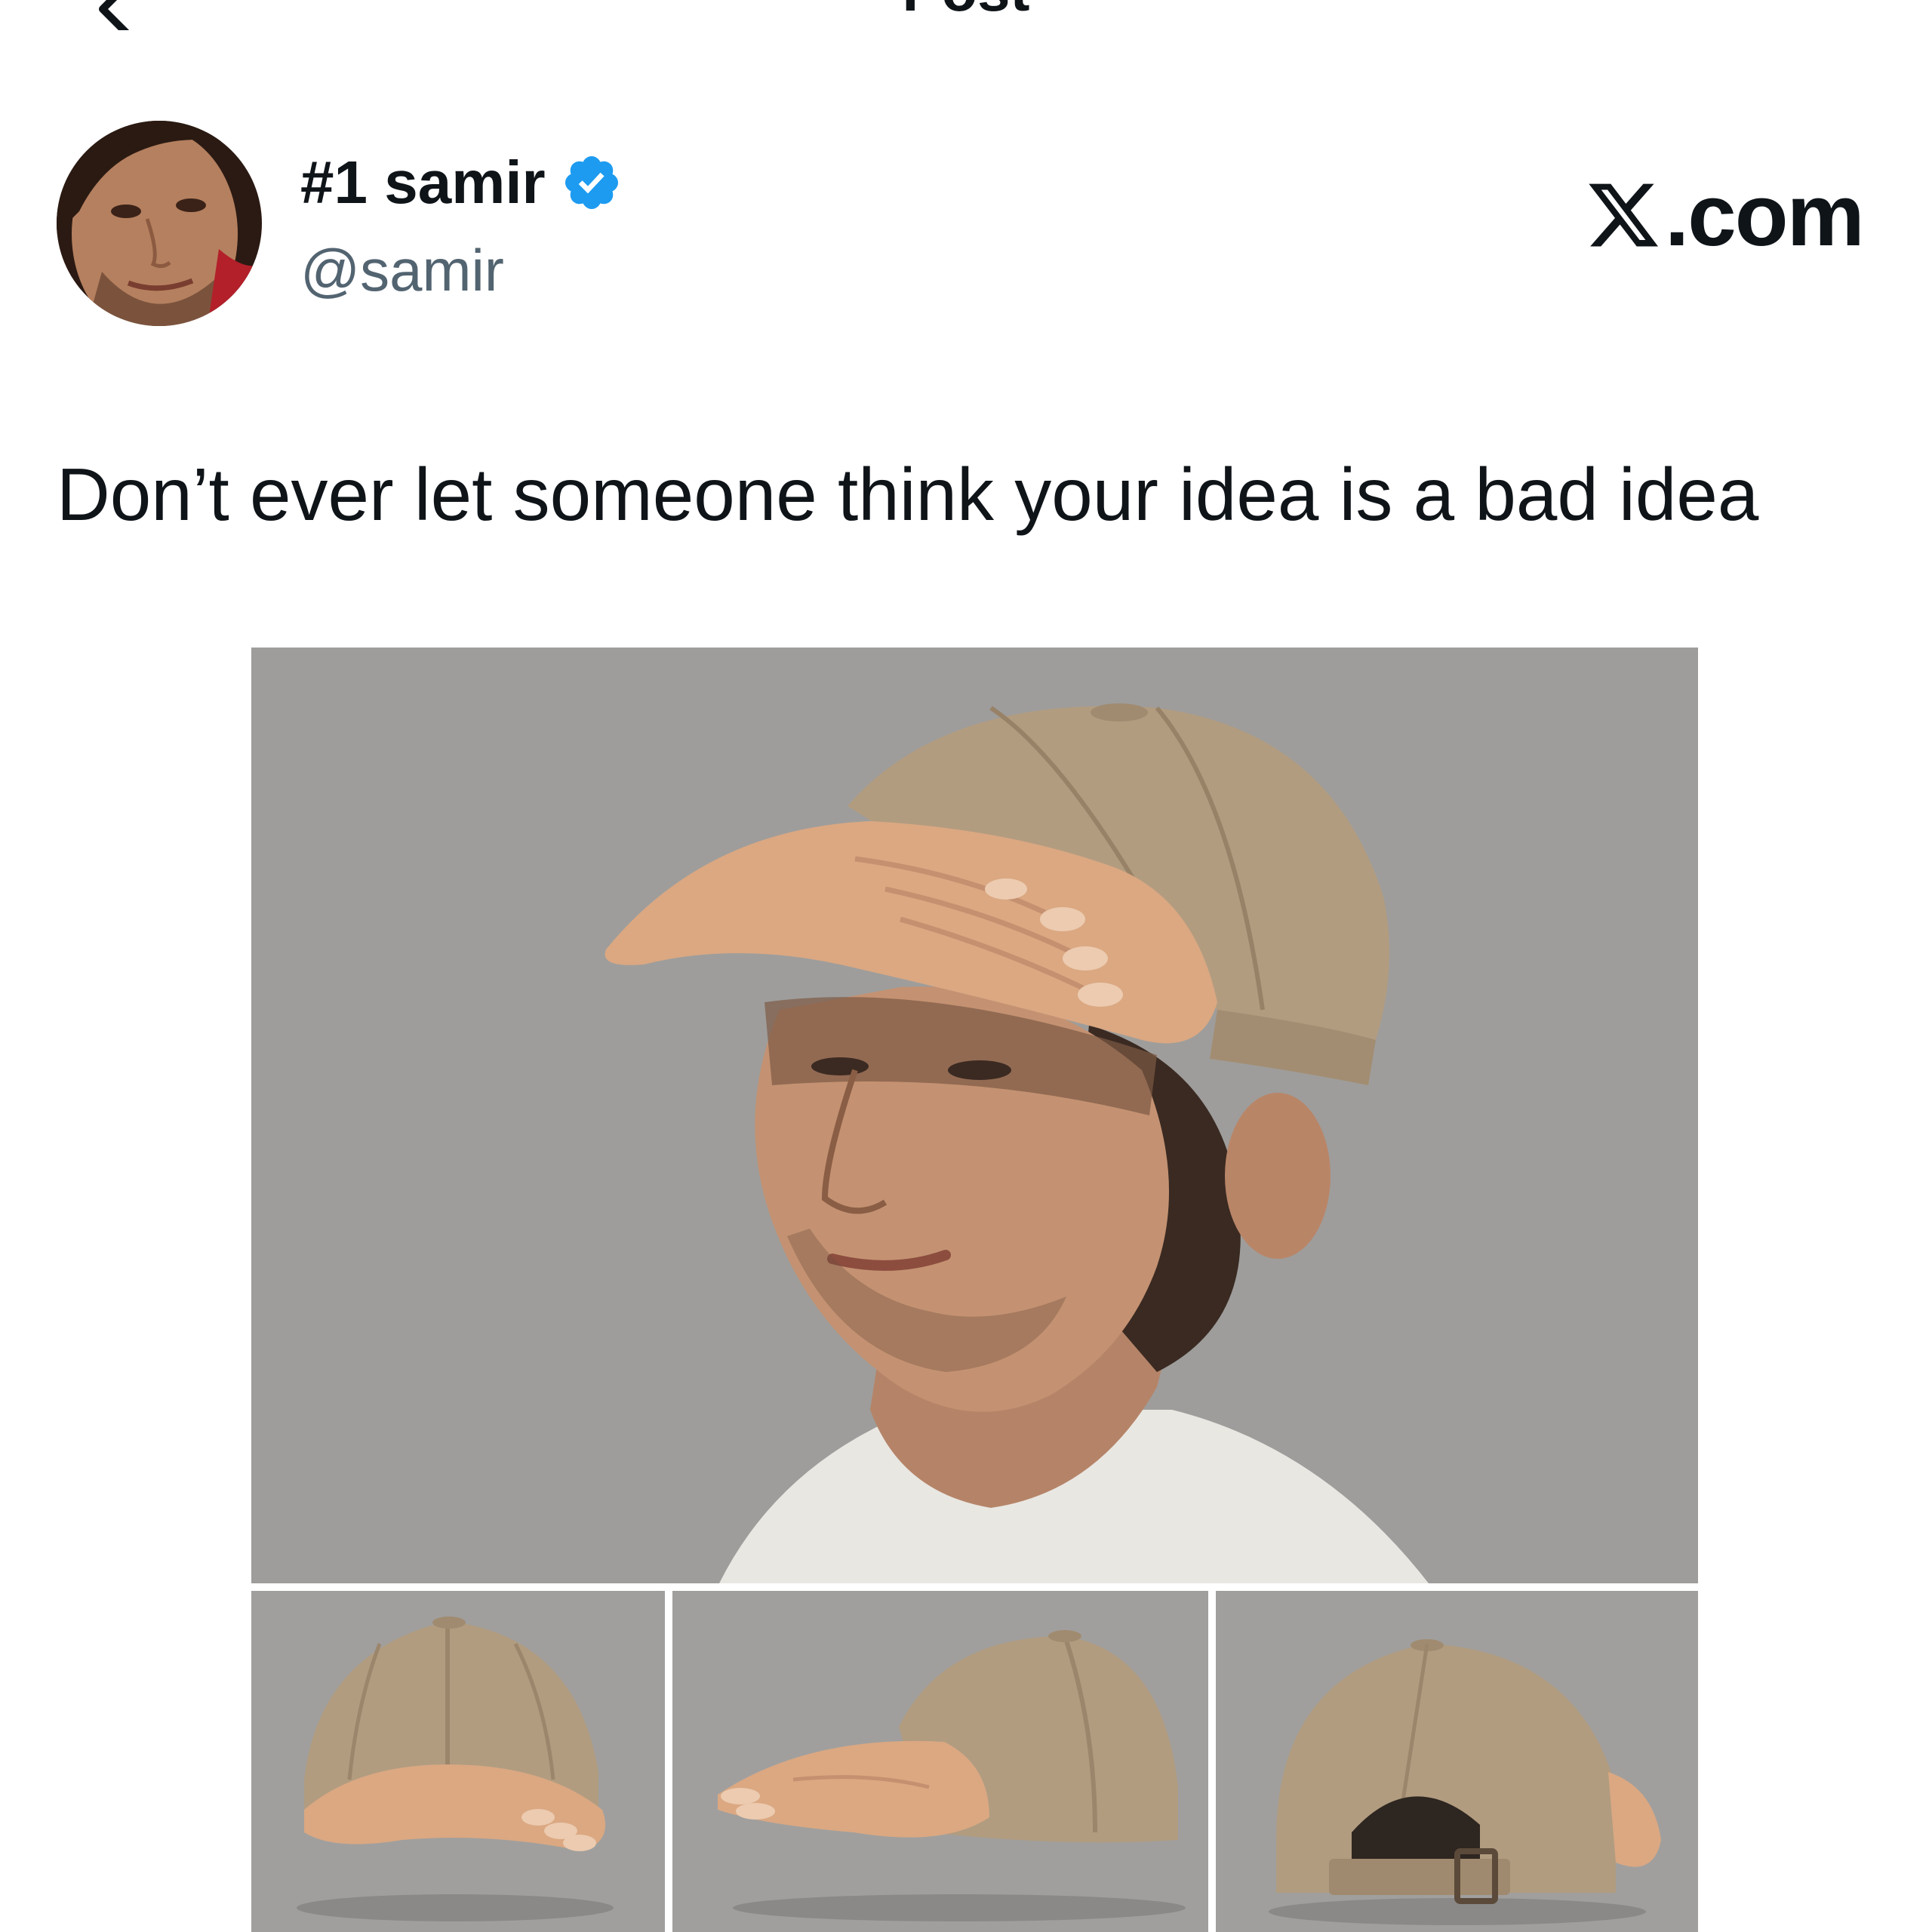 This screenshot has height=1932, width=1932. What do you see at coordinates (966, 26) in the screenshot?
I see `top-nav-bar: Post` at bounding box center [966, 26].